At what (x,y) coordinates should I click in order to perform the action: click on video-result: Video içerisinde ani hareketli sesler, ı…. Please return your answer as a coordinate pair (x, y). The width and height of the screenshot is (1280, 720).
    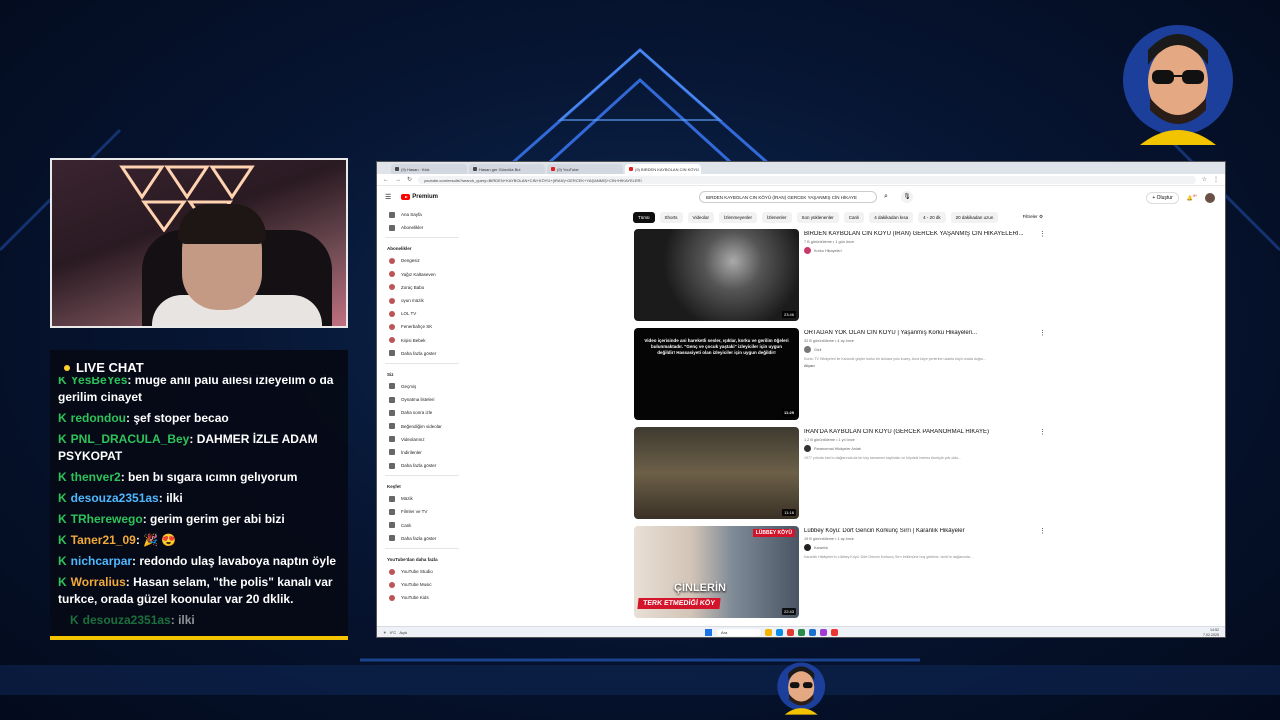
    Looking at the image, I should click on (843, 375).